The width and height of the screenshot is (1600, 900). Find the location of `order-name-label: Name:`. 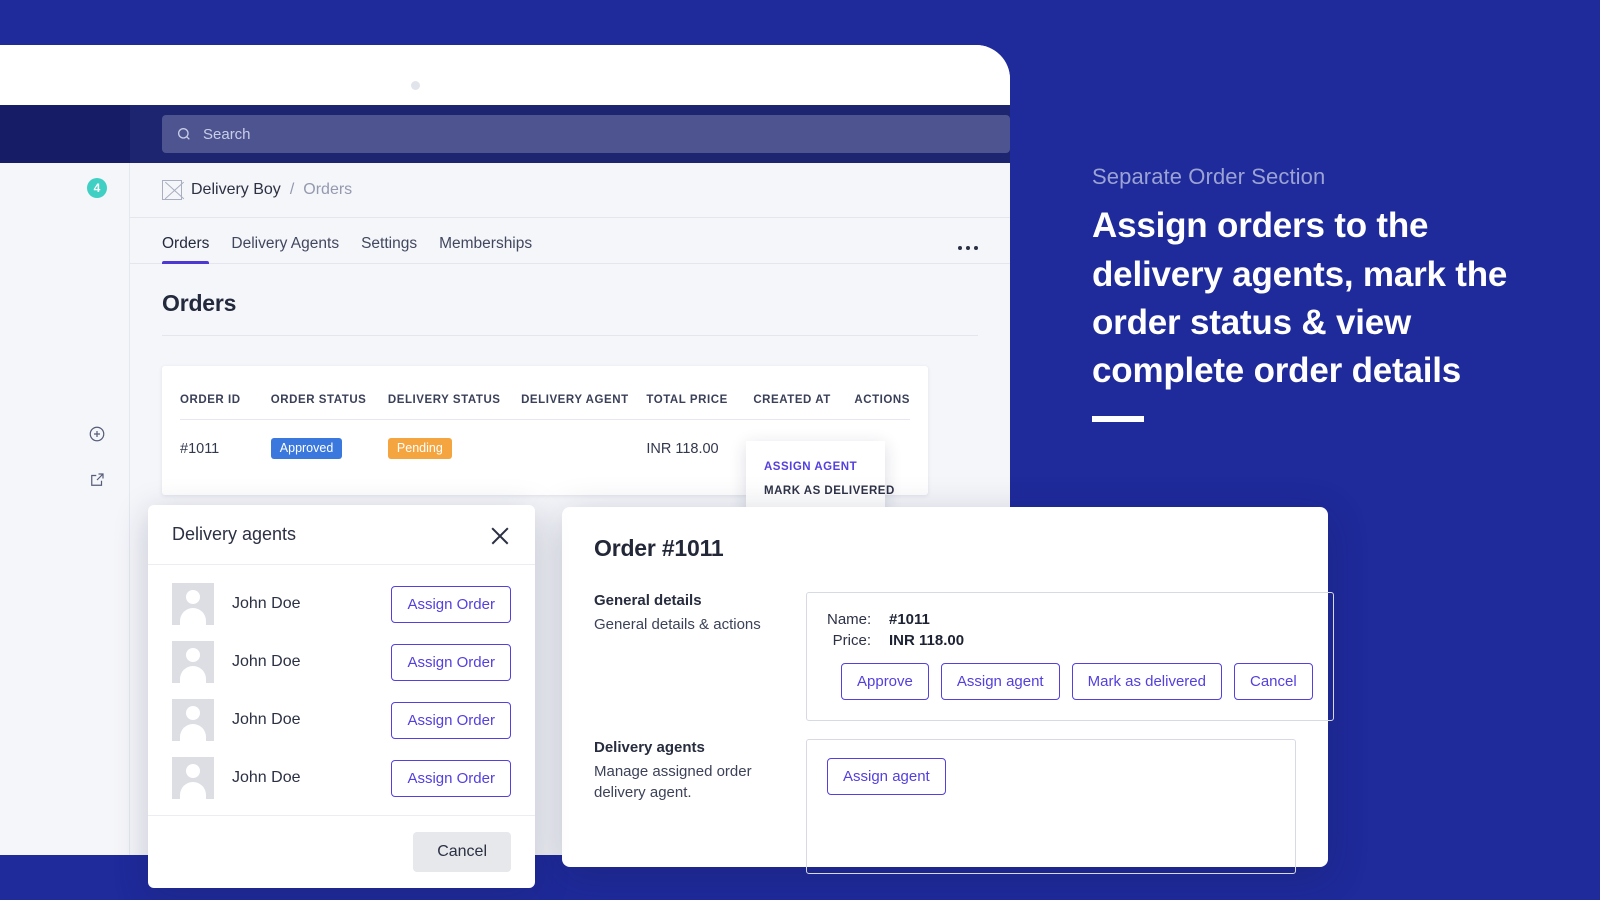

order-name-label: Name: is located at coordinates (849, 619).